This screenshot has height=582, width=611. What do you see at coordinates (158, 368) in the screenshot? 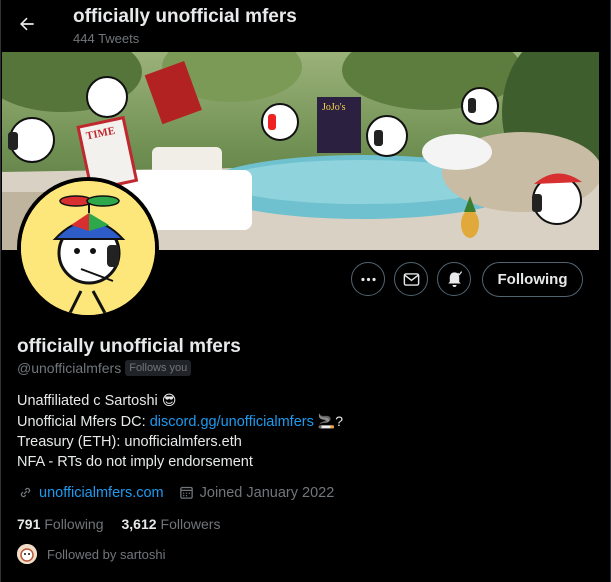
I see `follows-you-badge: Follows you` at bounding box center [158, 368].